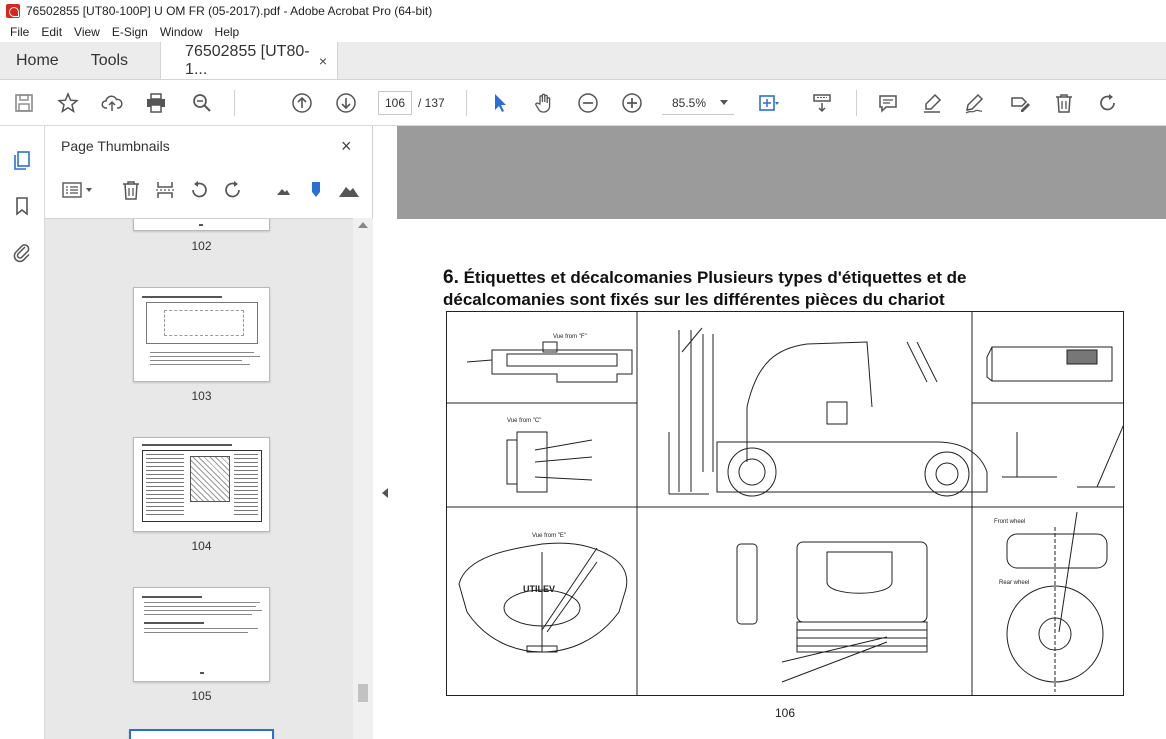 The width and height of the screenshot is (1166, 739). Describe the element at coordinates (22, 432) in the screenshot. I see `navigation-rail` at that location.